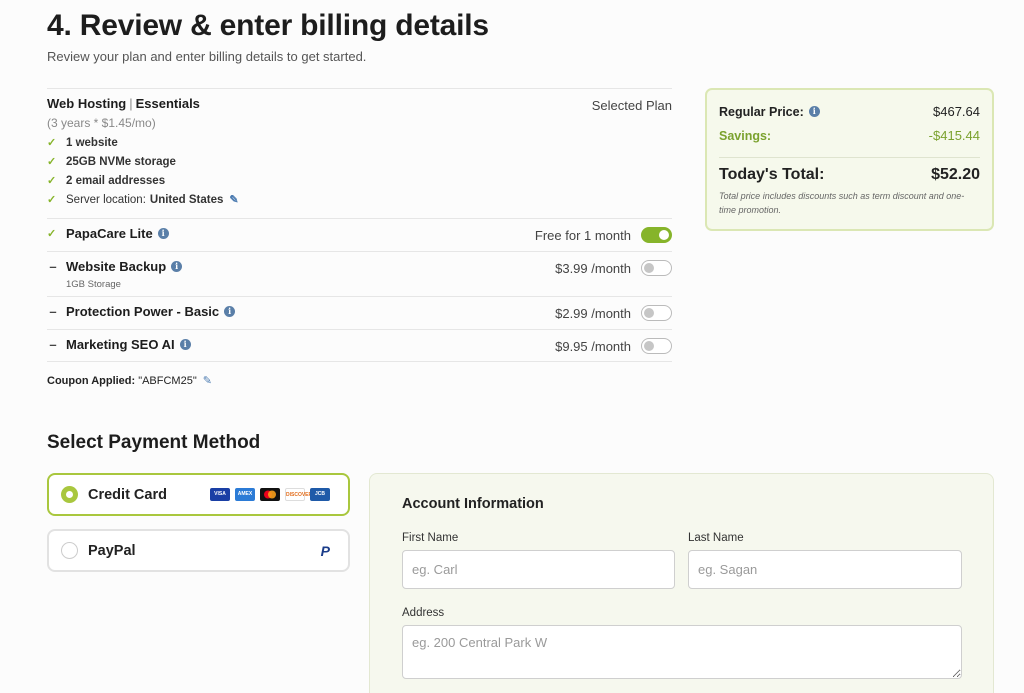 The image size is (1024, 693). I want to click on selected-plan-label: Selected Plan, so click(631, 105).